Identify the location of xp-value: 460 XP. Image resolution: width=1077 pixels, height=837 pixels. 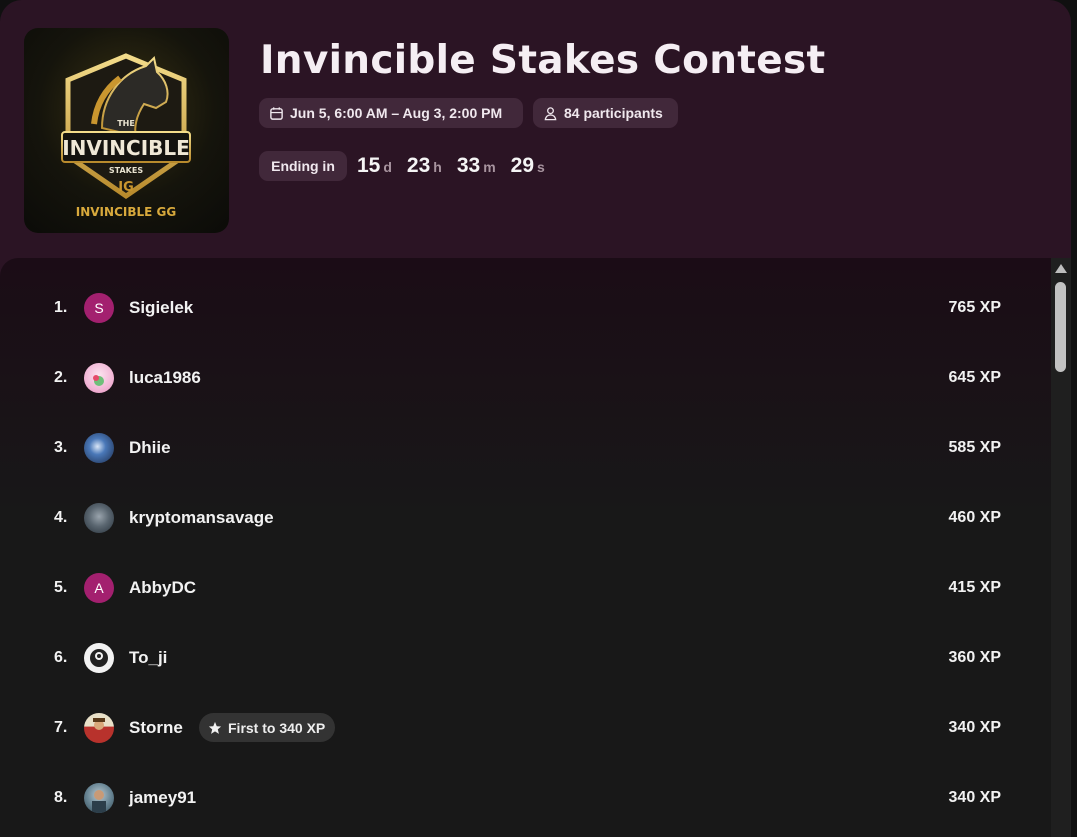
(974, 517).